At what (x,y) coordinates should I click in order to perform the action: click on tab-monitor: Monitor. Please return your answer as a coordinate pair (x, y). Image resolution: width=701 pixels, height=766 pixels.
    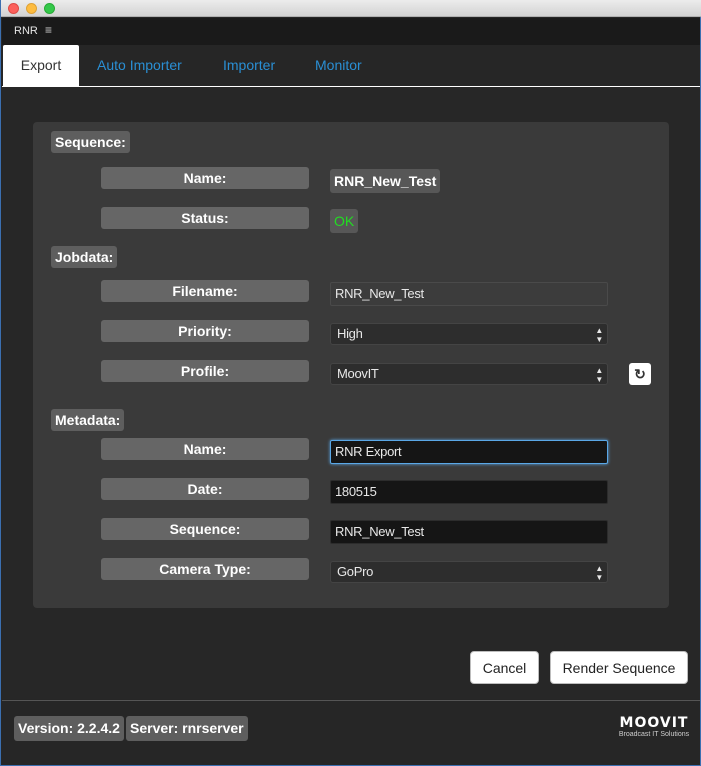
    Looking at the image, I should click on (338, 65).